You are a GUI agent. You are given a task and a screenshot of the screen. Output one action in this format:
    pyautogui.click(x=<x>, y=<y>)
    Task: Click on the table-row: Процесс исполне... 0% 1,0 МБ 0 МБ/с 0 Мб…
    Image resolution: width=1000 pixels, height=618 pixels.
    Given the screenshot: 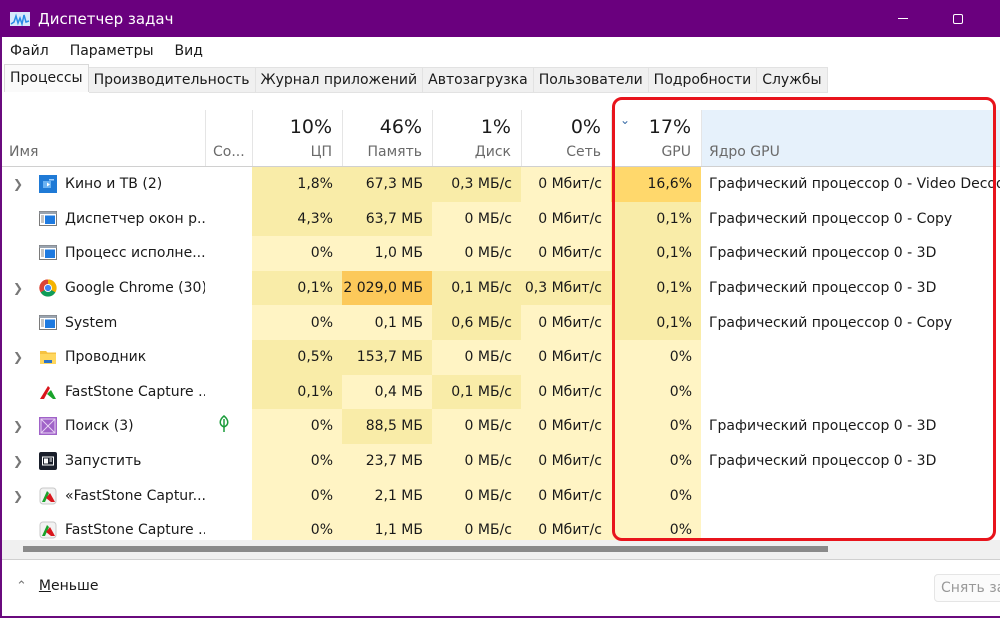 What is the action you would take?
    pyautogui.click(x=501, y=253)
    